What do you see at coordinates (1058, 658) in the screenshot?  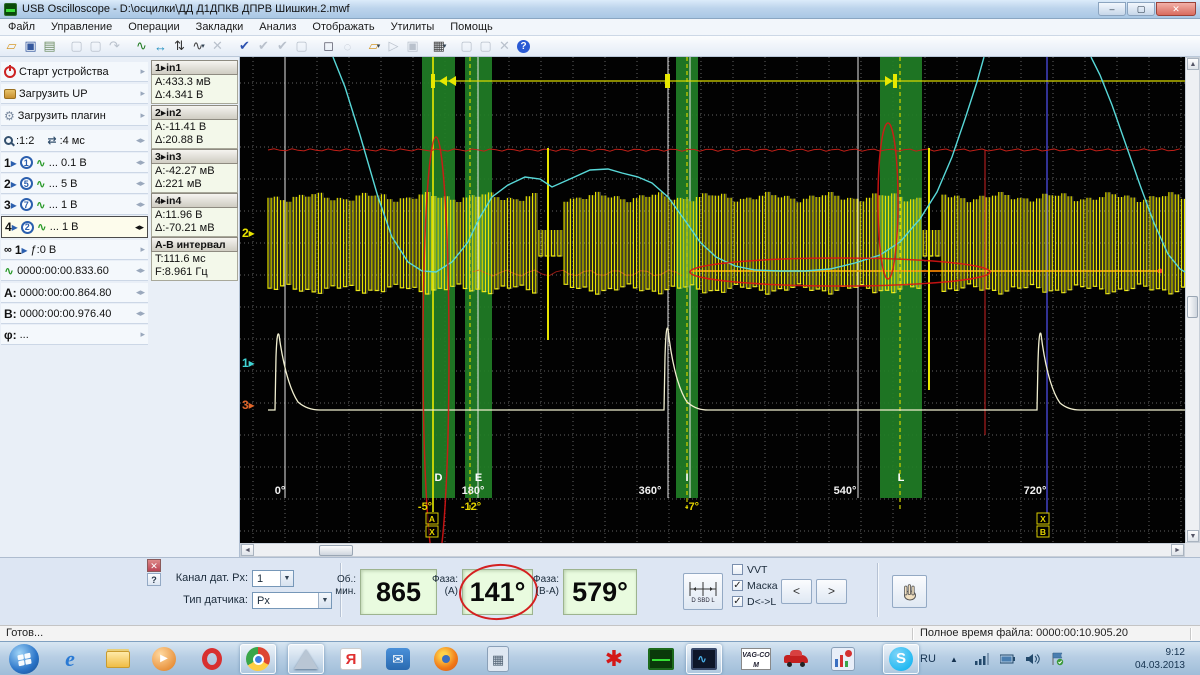 I see `action-center-flag-icon` at bounding box center [1058, 658].